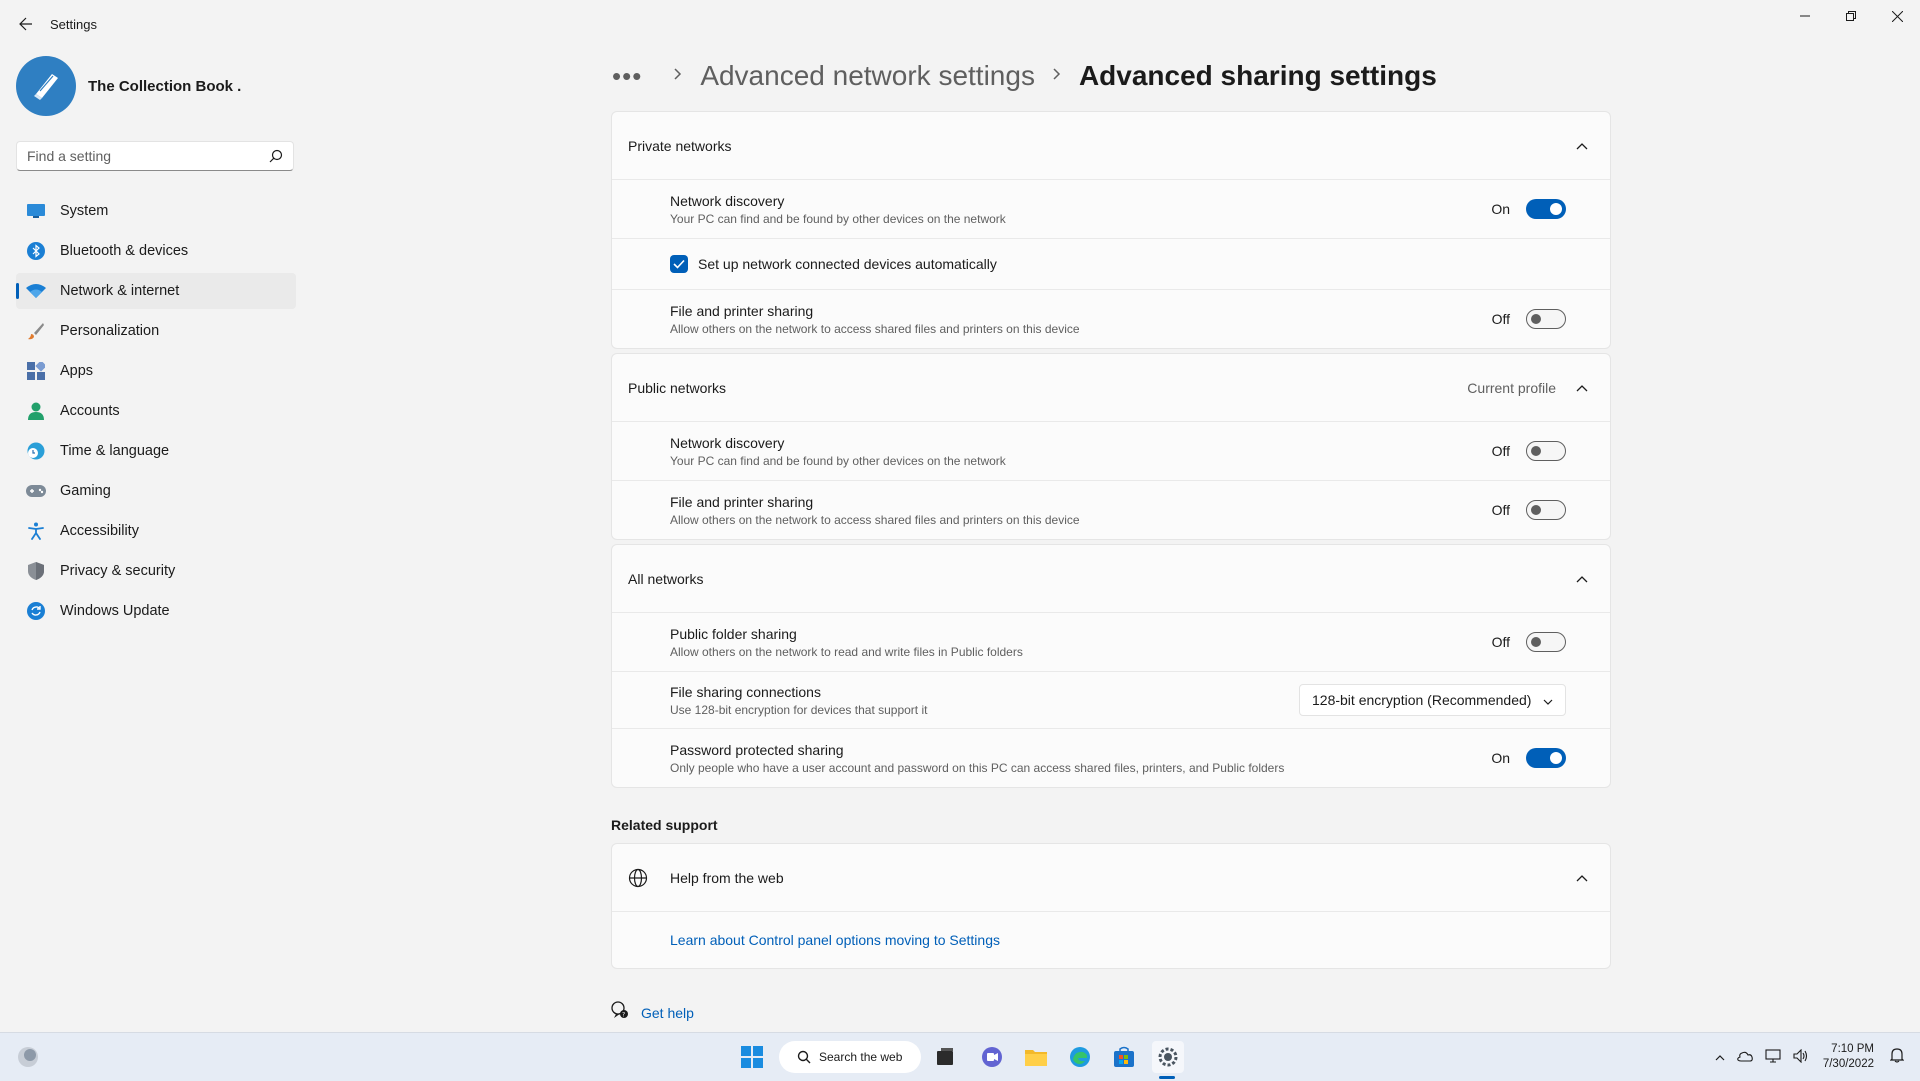 This screenshot has width=1920, height=1081. I want to click on private-network-discovery-toggle, so click(1546, 209).